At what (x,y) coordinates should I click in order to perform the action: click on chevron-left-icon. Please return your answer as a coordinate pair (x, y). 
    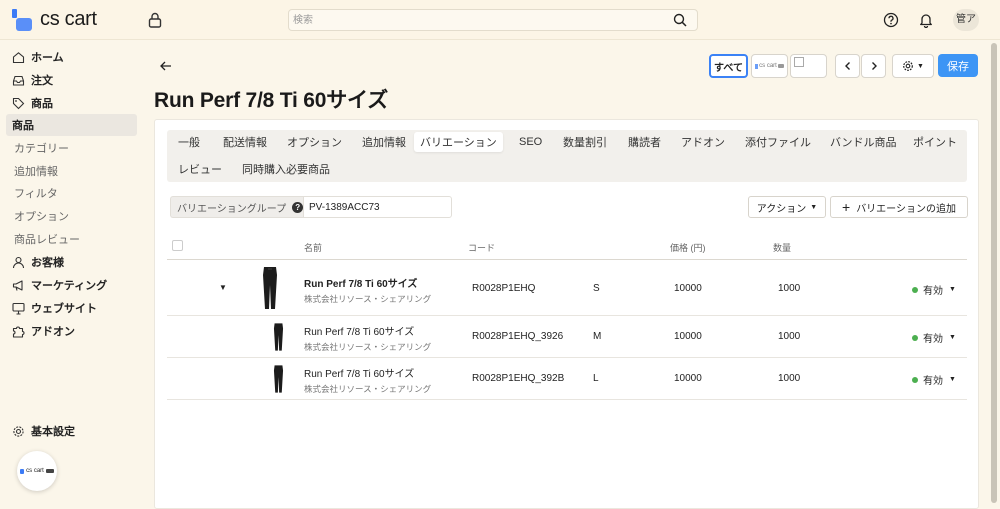
    Looking at the image, I should click on (847, 66).